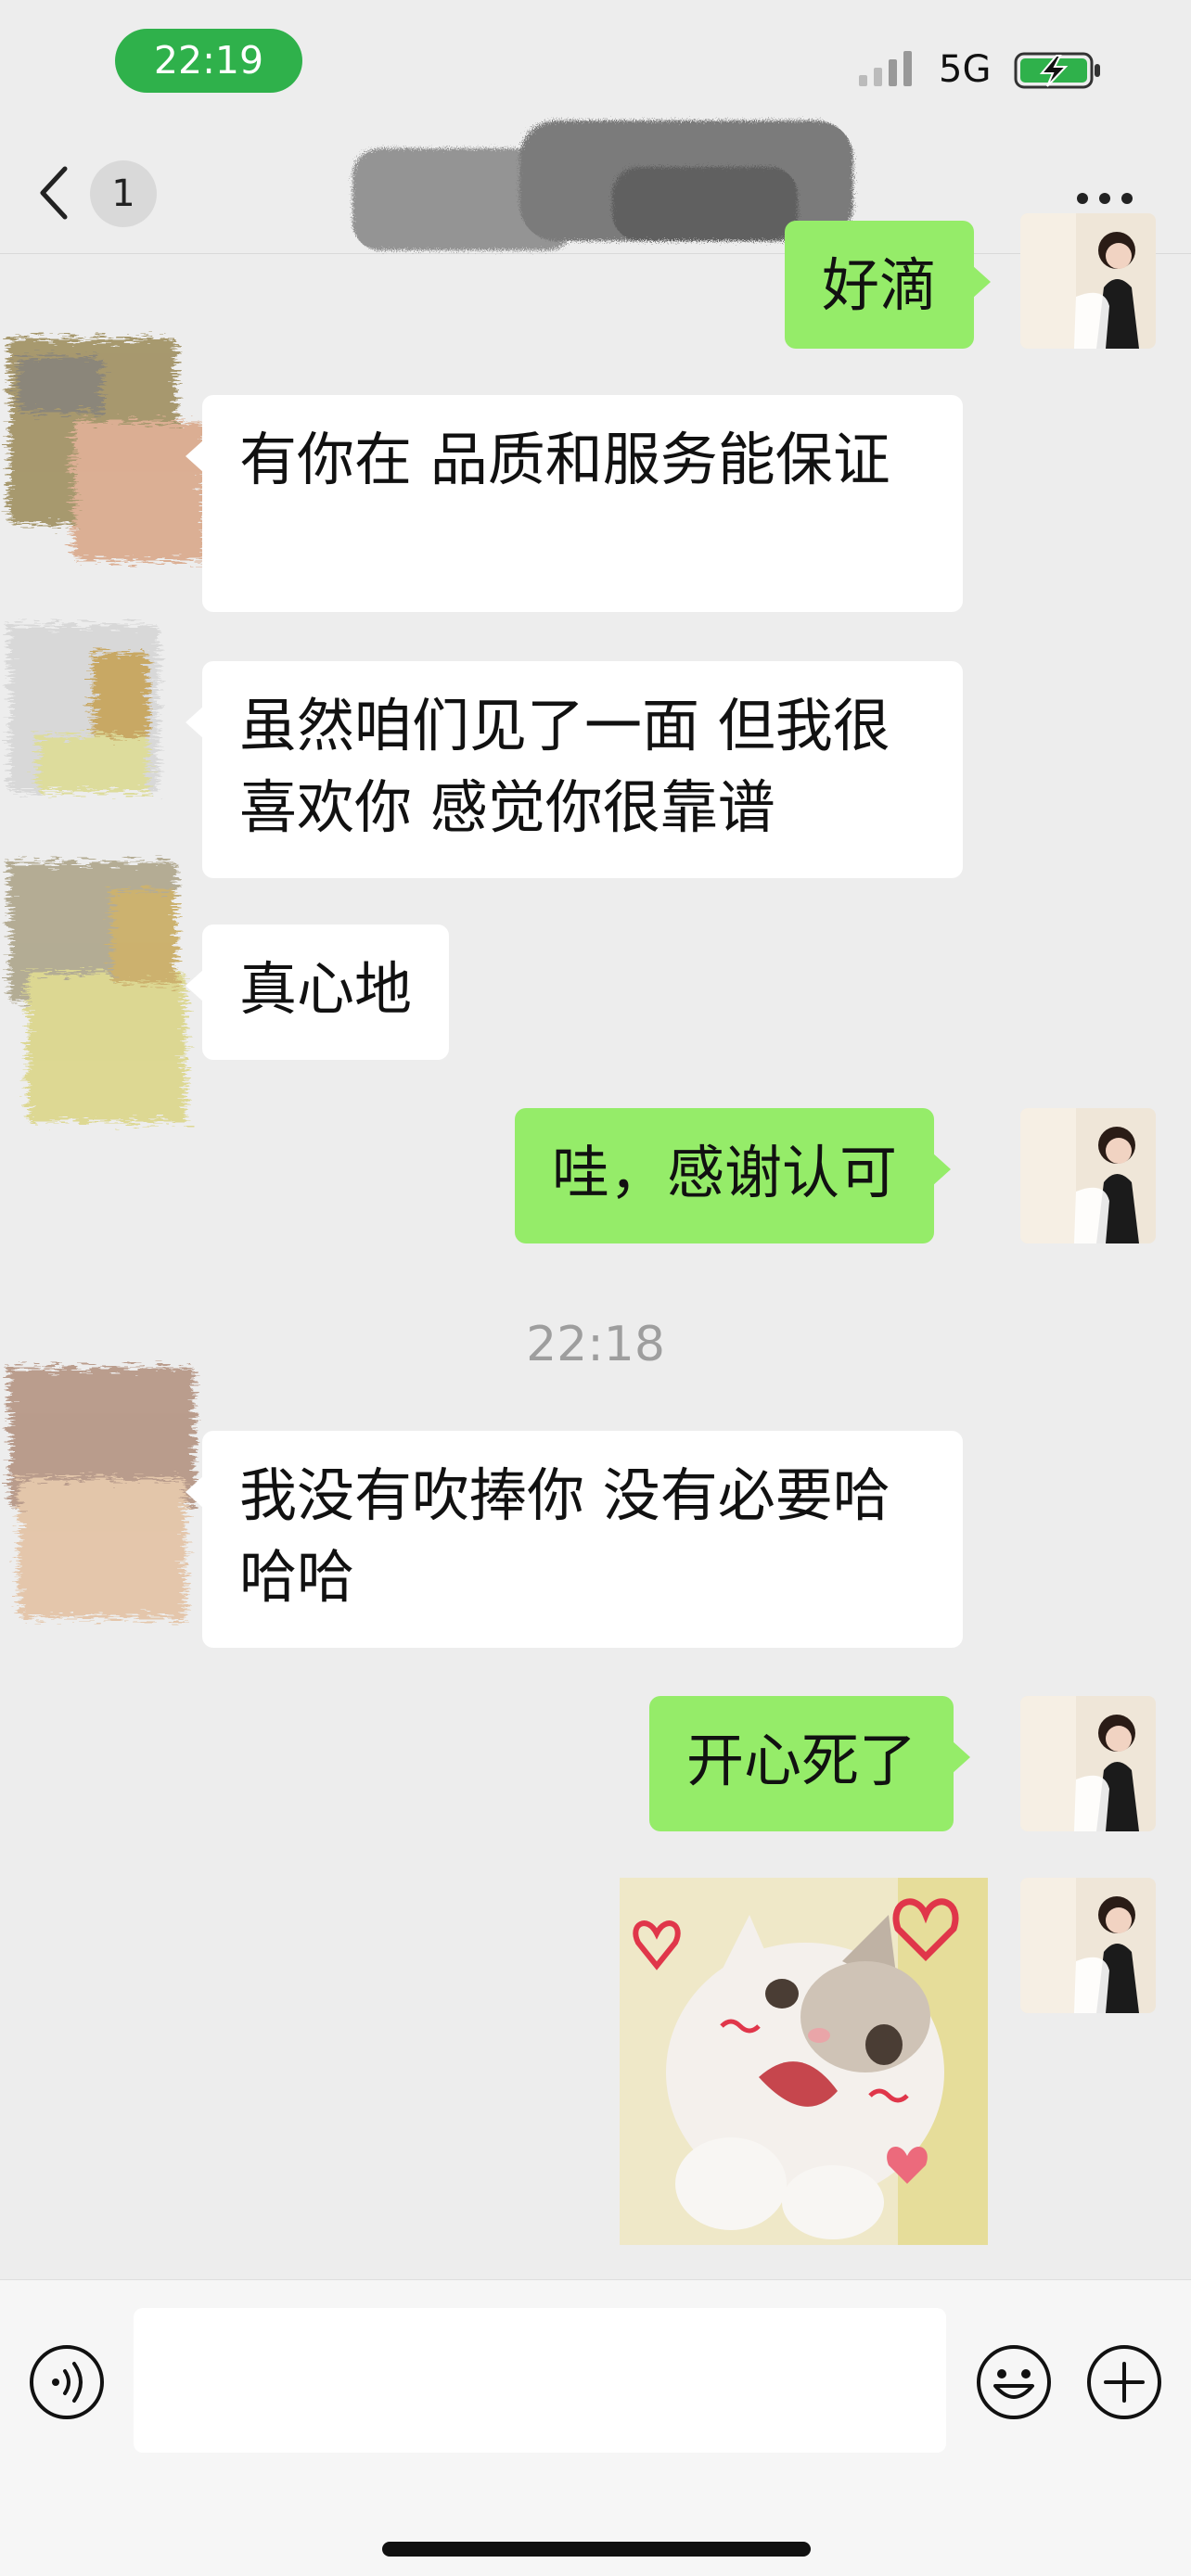  Describe the element at coordinates (888, 285) in the screenshot. I see `message-sent: 好滴` at that location.